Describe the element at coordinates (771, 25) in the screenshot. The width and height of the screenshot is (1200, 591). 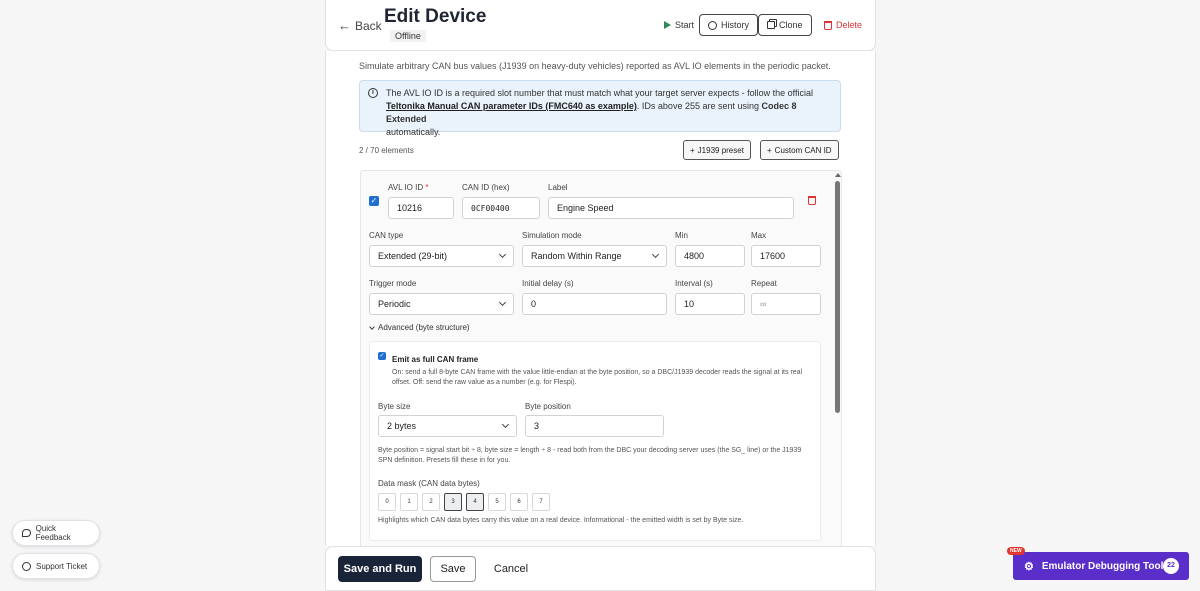
I see `copy-icon` at that location.